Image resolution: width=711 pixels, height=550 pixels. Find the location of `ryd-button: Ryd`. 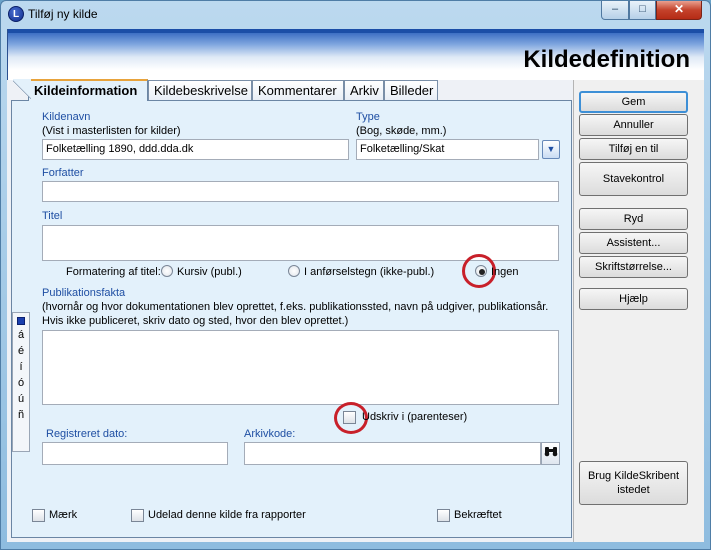

ryd-button: Ryd is located at coordinates (633, 219).